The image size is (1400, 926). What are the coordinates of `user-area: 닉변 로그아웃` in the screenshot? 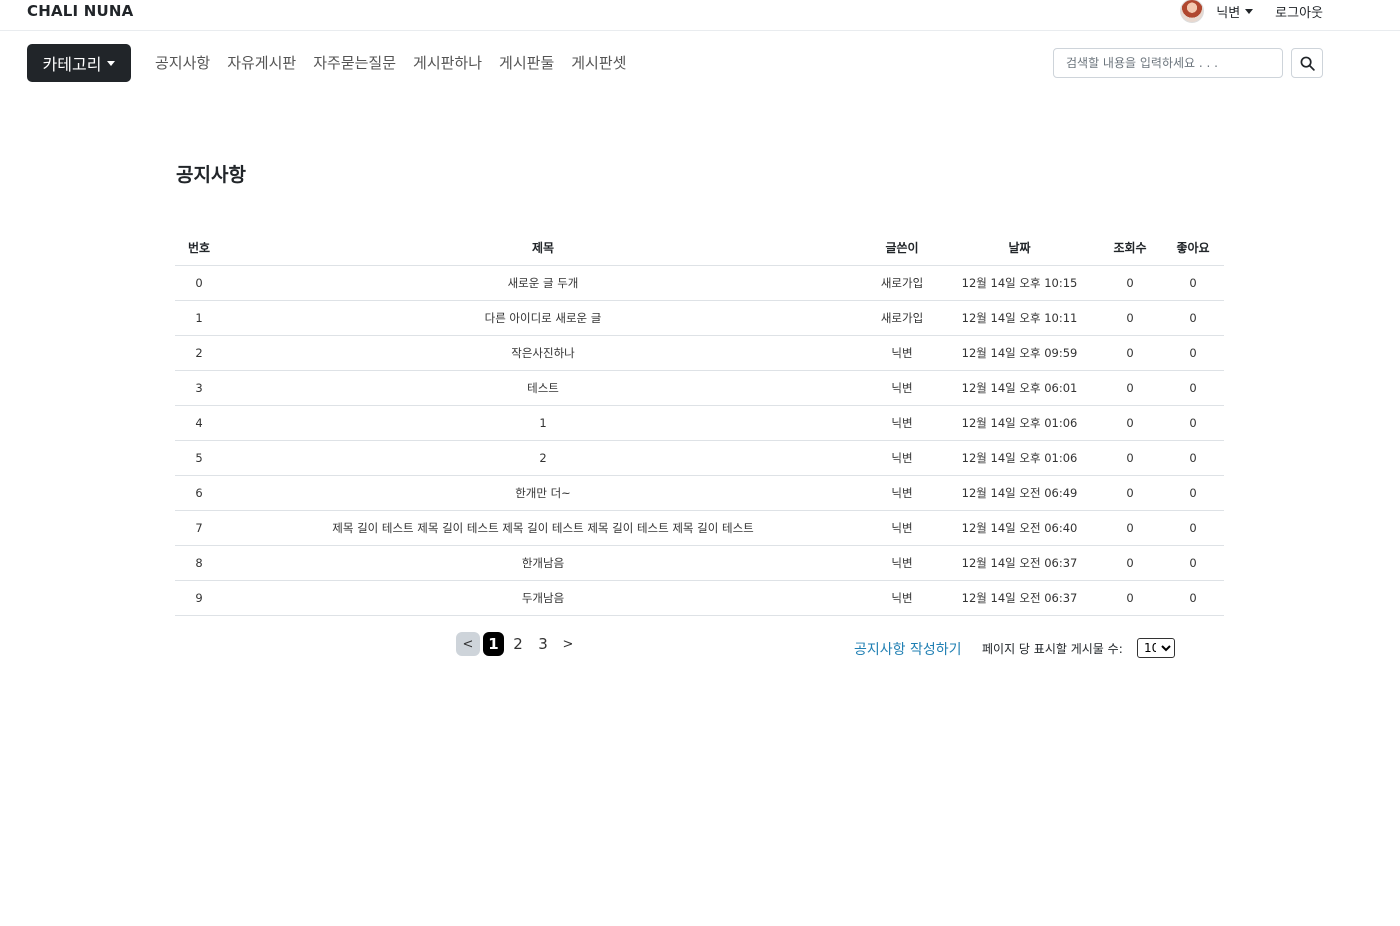 It's located at (1251, 11).